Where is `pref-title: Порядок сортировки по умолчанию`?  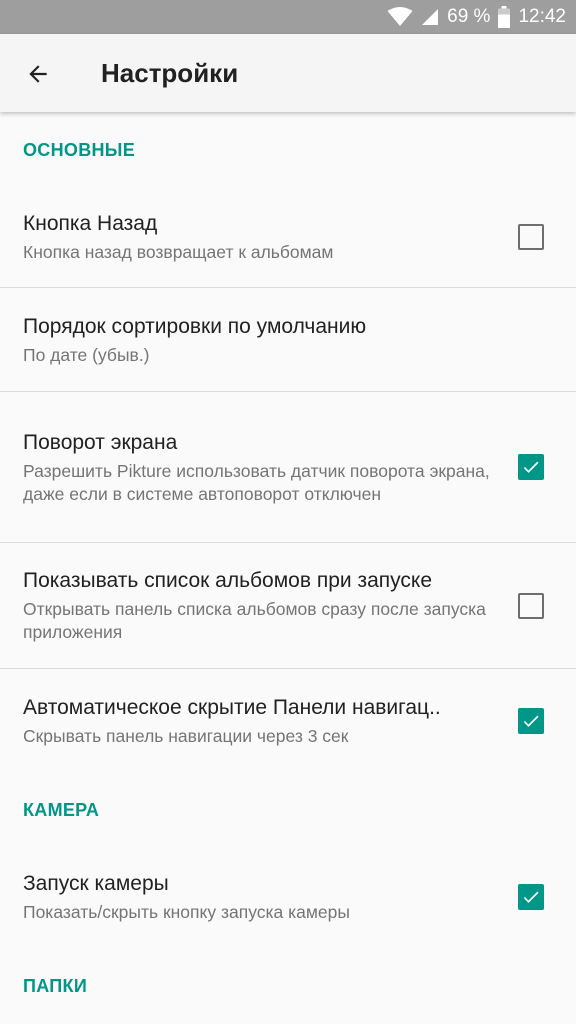 pref-title: Порядок сортировки по умолчанию is located at coordinates (195, 326).